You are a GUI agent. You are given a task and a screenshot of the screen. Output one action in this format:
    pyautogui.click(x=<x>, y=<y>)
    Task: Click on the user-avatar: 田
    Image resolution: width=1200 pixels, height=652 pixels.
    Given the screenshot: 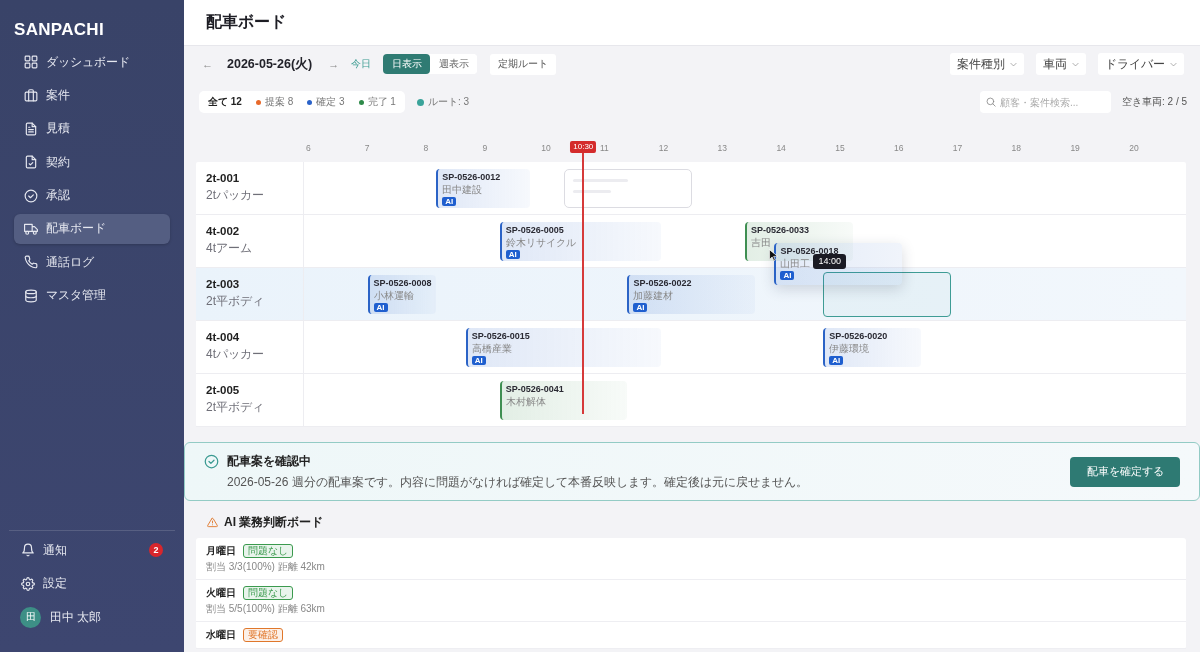 What is the action you would take?
    pyautogui.click(x=30, y=617)
    